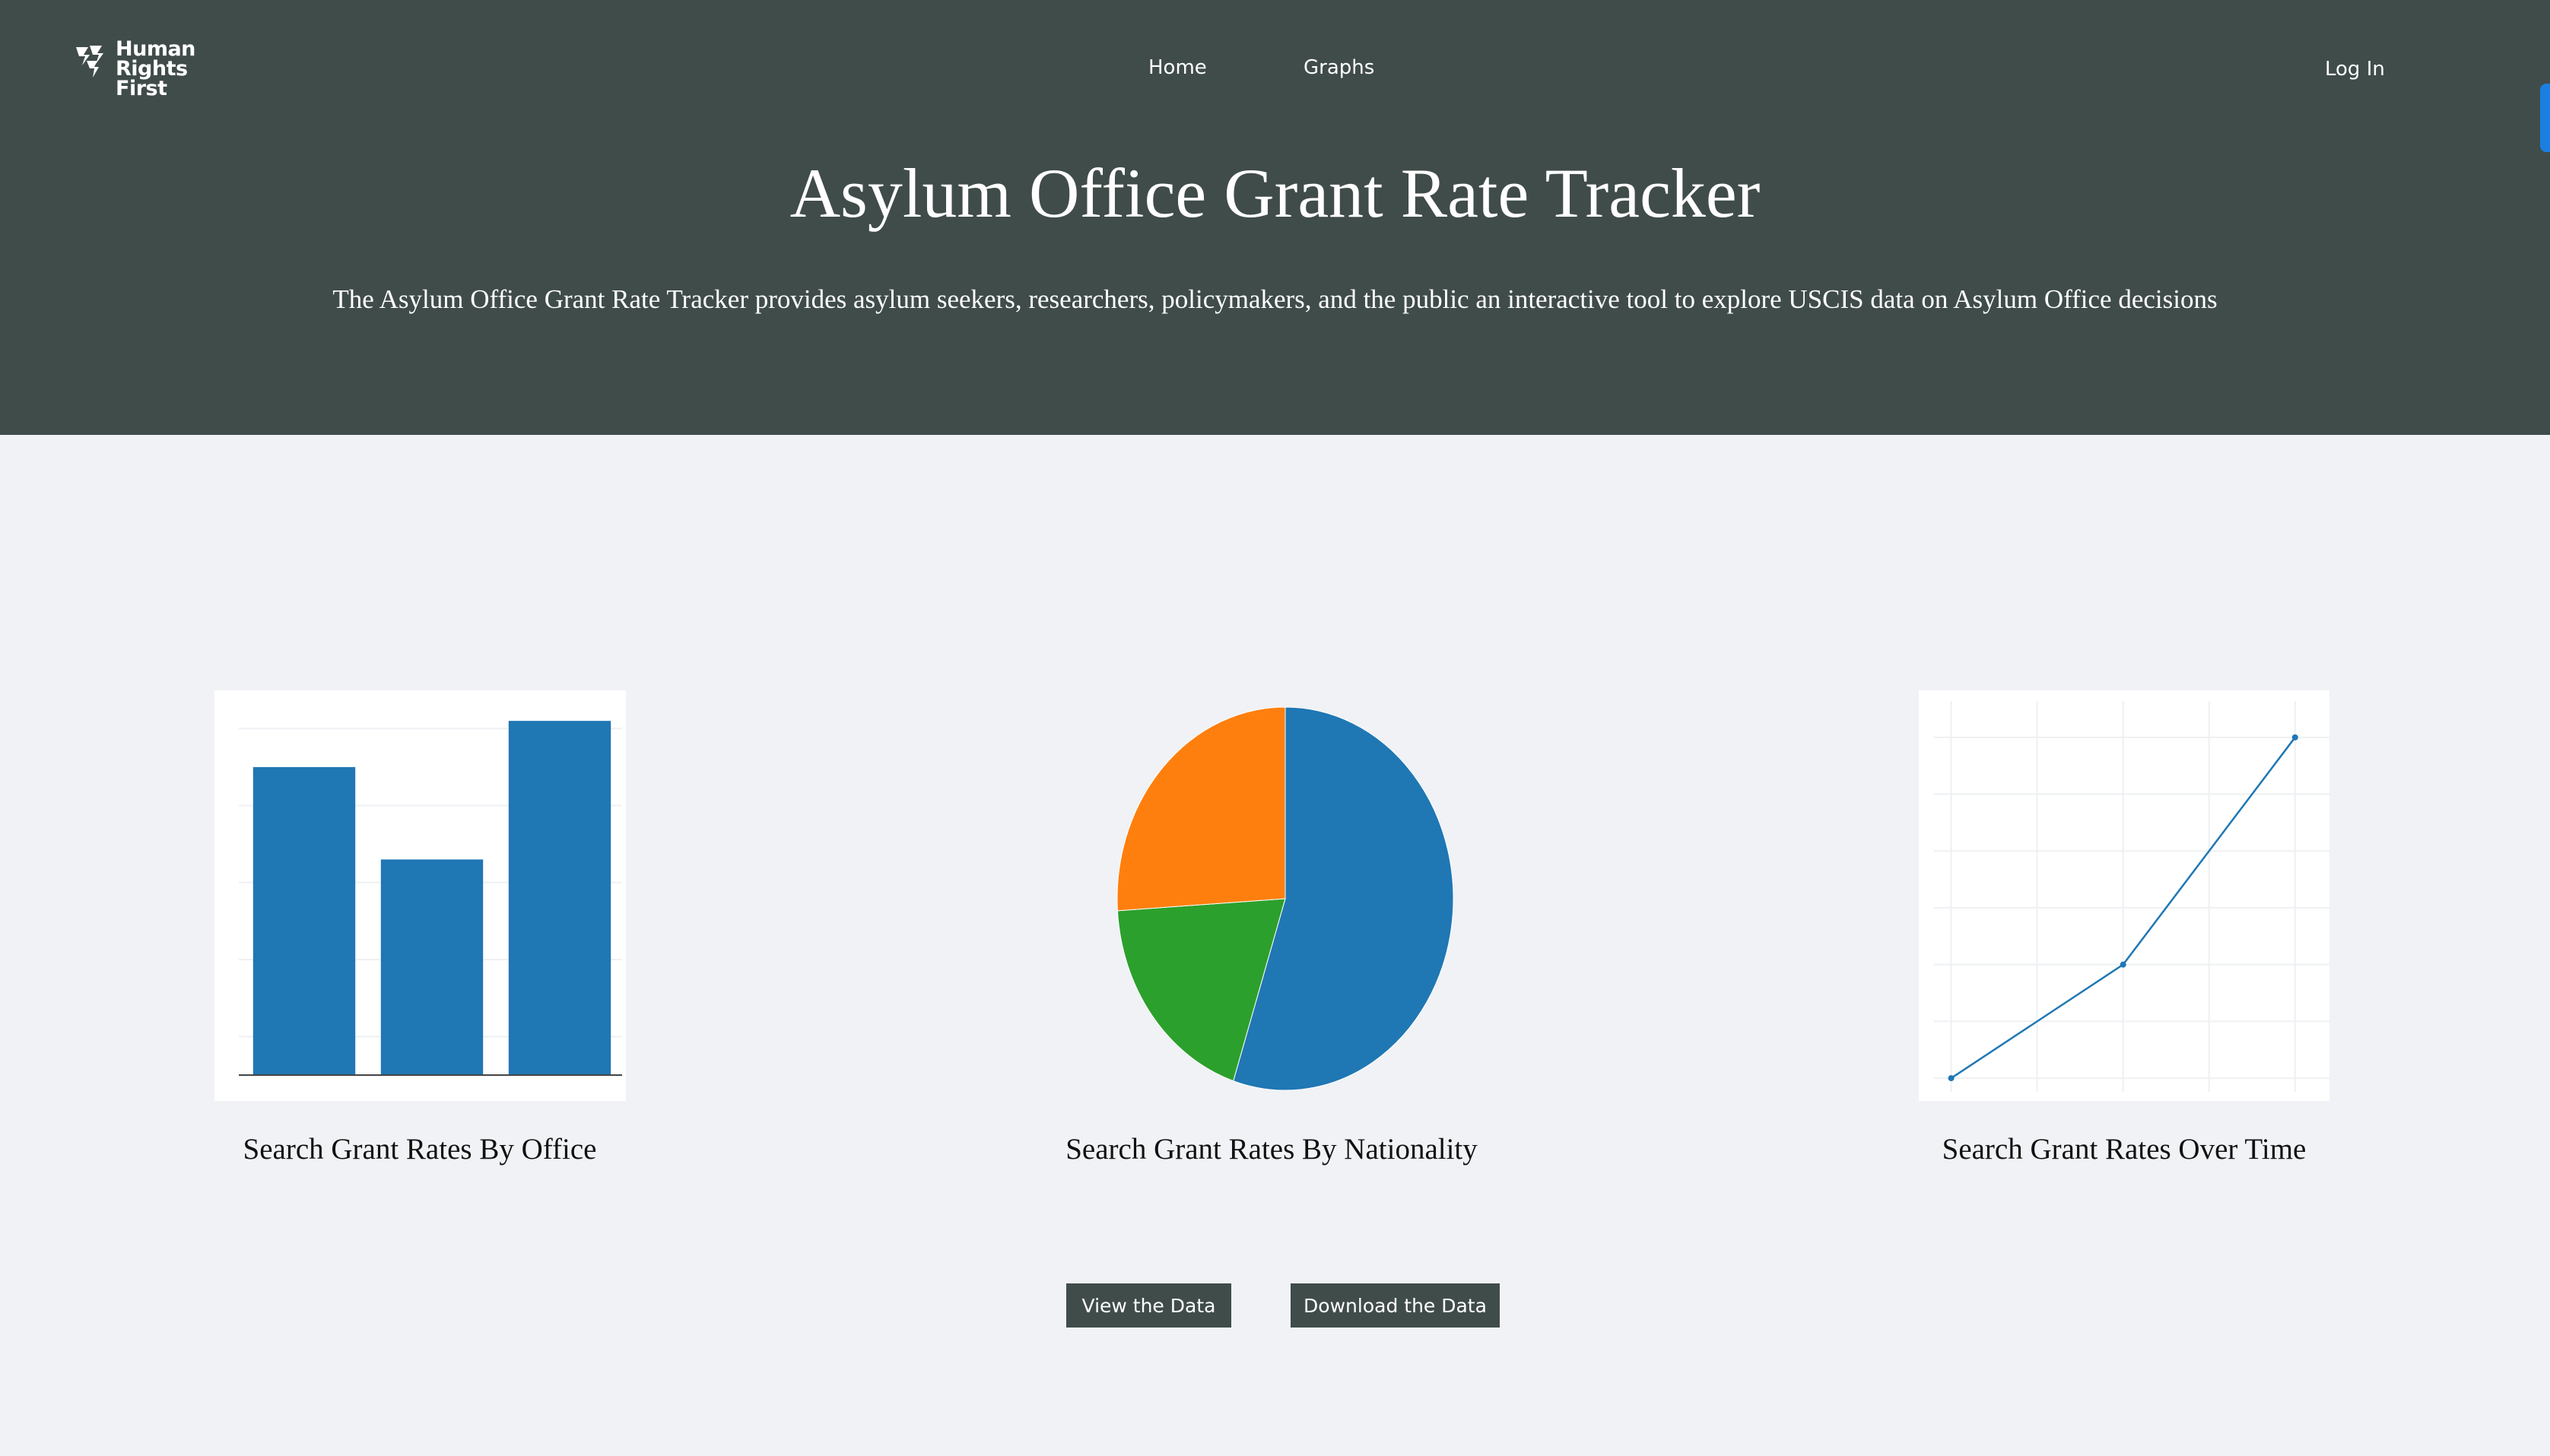  Describe the element at coordinates (1275, 193) in the screenshot. I see `page-title: Asylum Office Grant Rate Tracker` at that location.